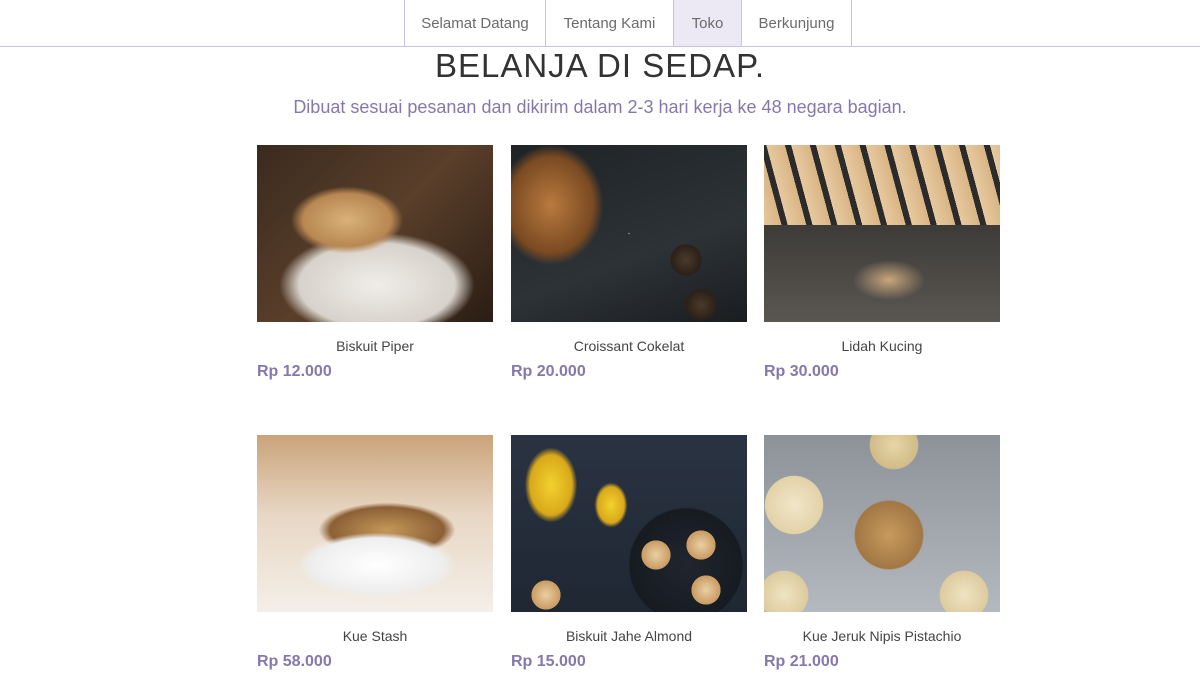  Describe the element at coordinates (548, 371) in the screenshot. I see `product-price: Rp 20.000` at that location.